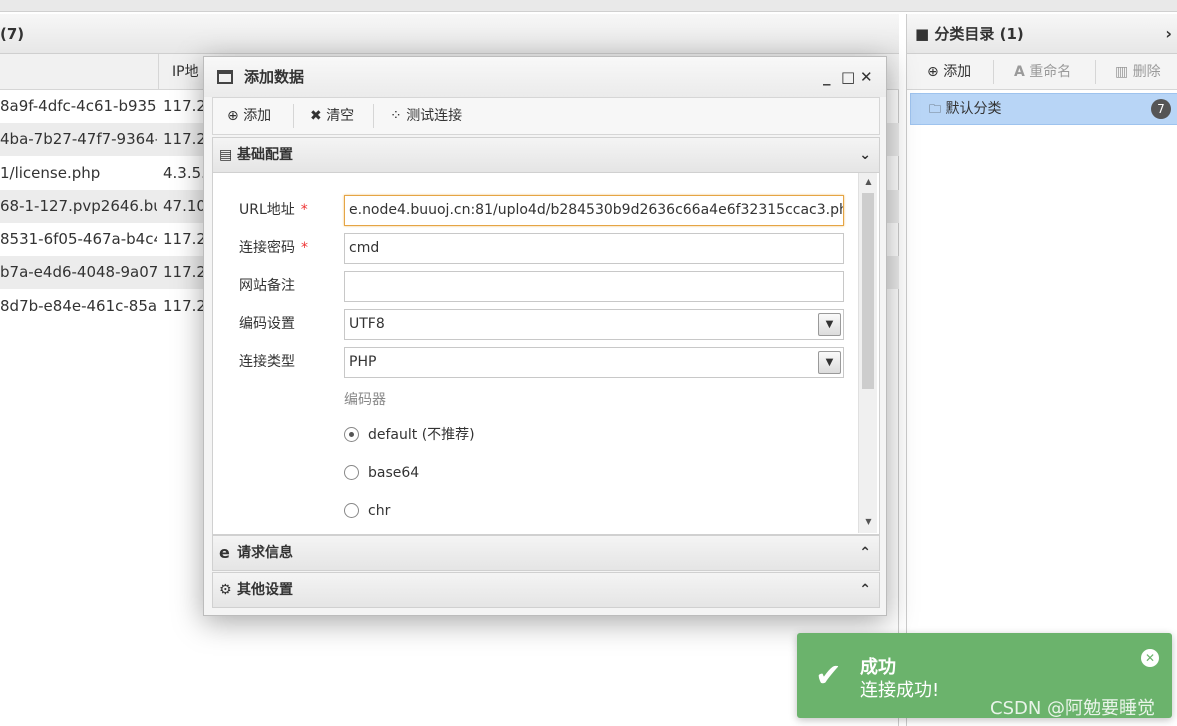  What do you see at coordinates (351, 434) in the screenshot?
I see `radio-selected-icon` at bounding box center [351, 434].